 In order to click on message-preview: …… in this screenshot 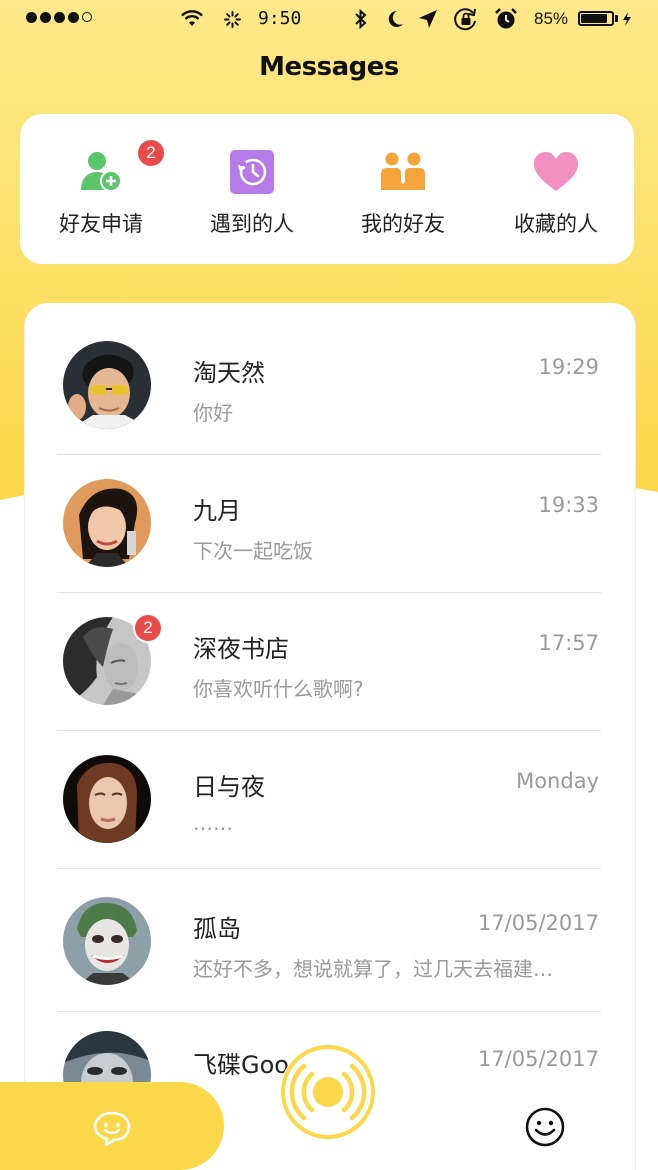, I will do `click(213, 823)`.